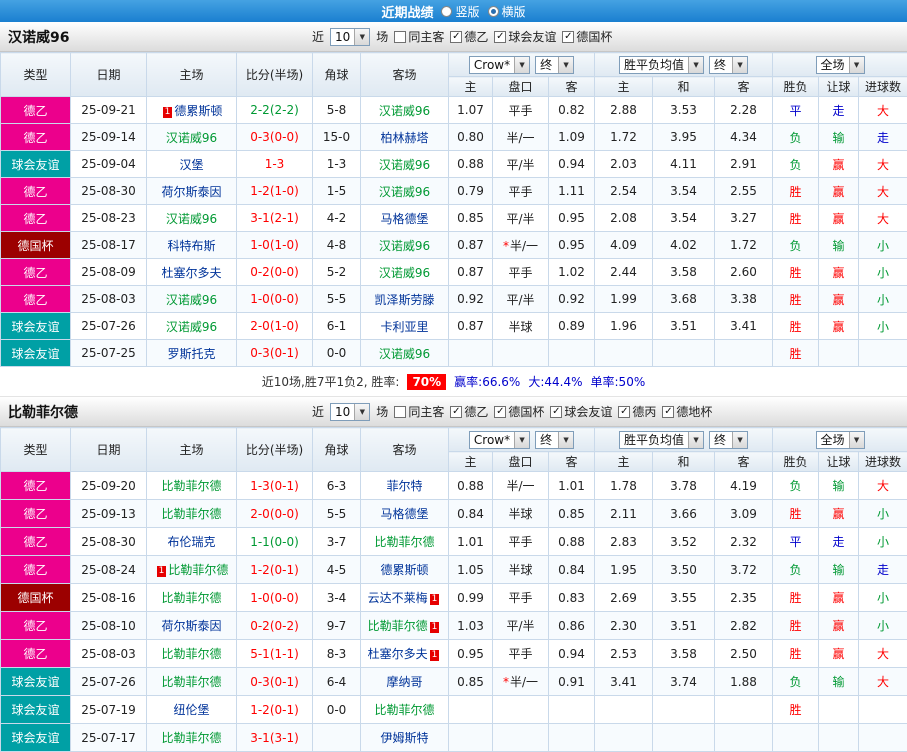 Image resolution: width=907 pixels, height=752 pixels. I want to click on result-wdl: 胜, so click(796, 597).